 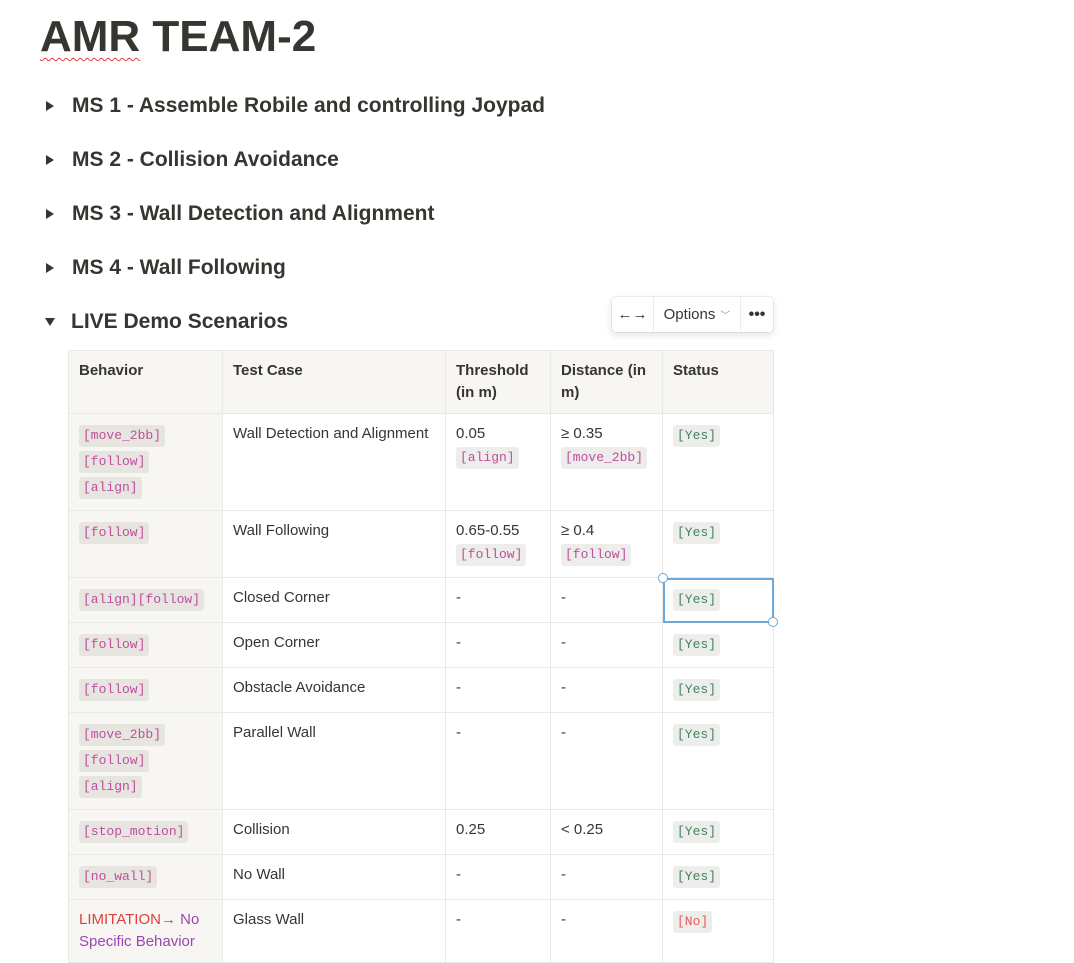 I want to click on threshold-tag: [align], so click(x=487, y=458).